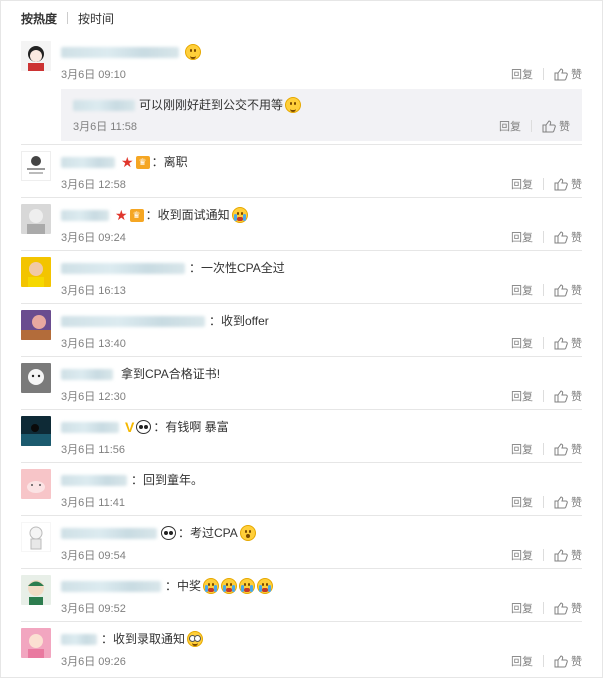  Describe the element at coordinates (191, 427) in the screenshot. I see `comment-text: ：有钱啊 暴富` at that location.